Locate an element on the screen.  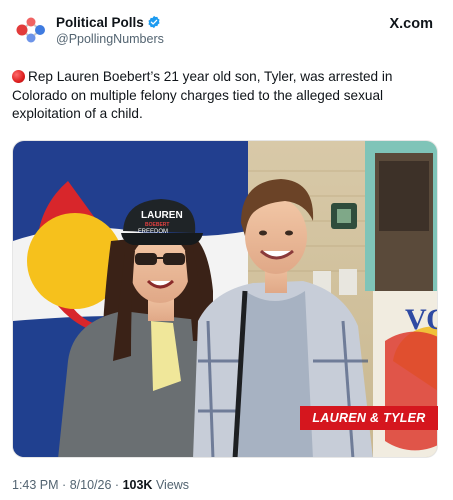
tweet-time: 1:43 PM is located at coordinates (35, 485).